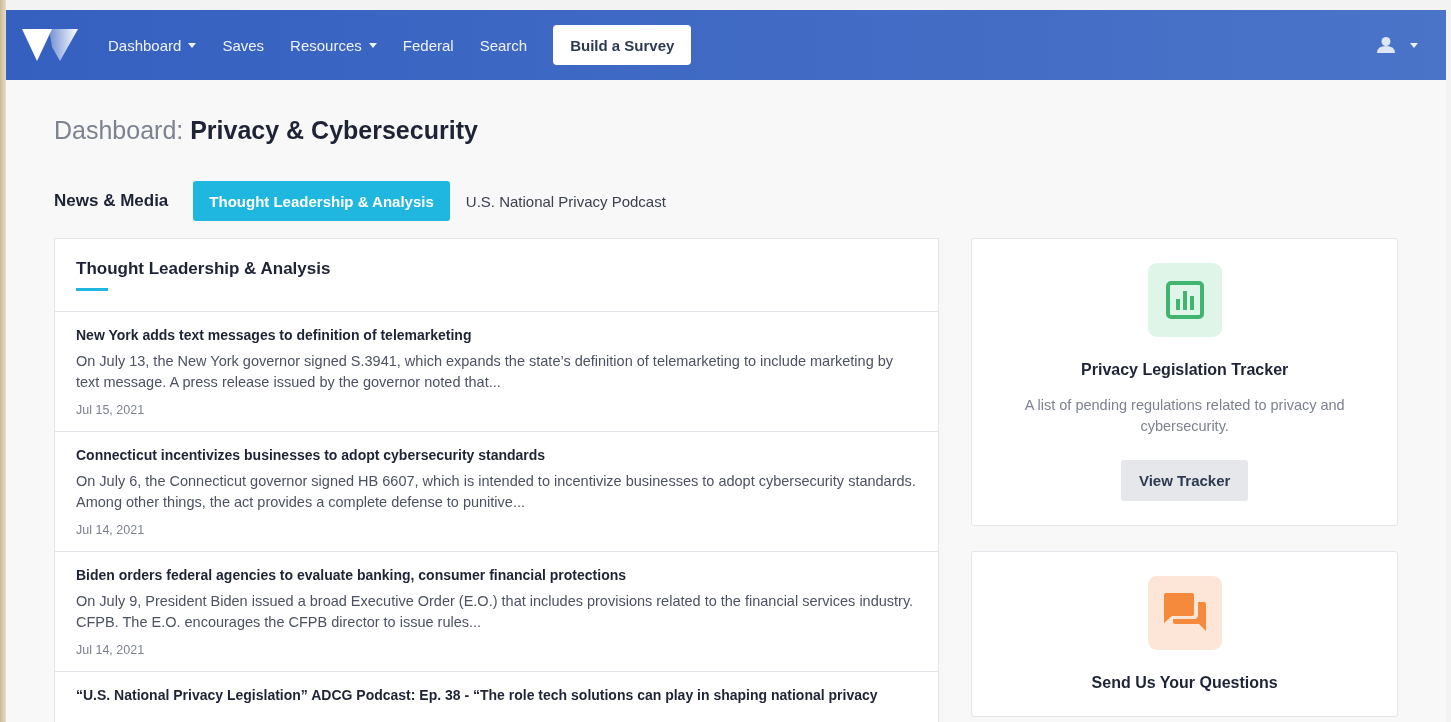 This screenshot has width=1451, height=722. Describe the element at coordinates (503, 45) in the screenshot. I see `nav-link: Search` at that location.